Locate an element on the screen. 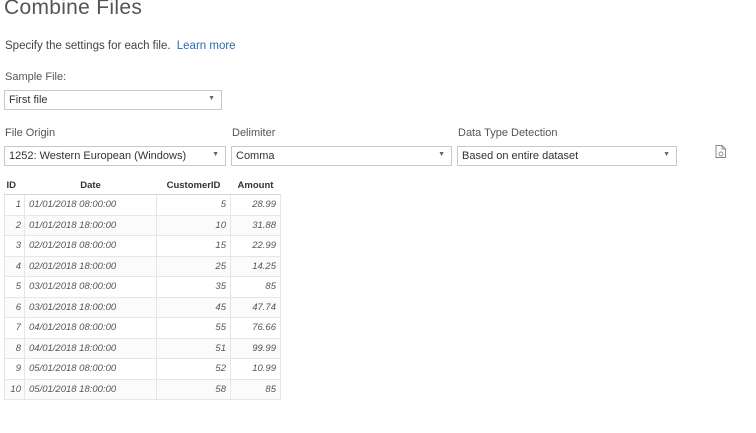 The width and height of the screenshot is (756, 433). cell-customerid: 5 is located at coordinates (193, 205).